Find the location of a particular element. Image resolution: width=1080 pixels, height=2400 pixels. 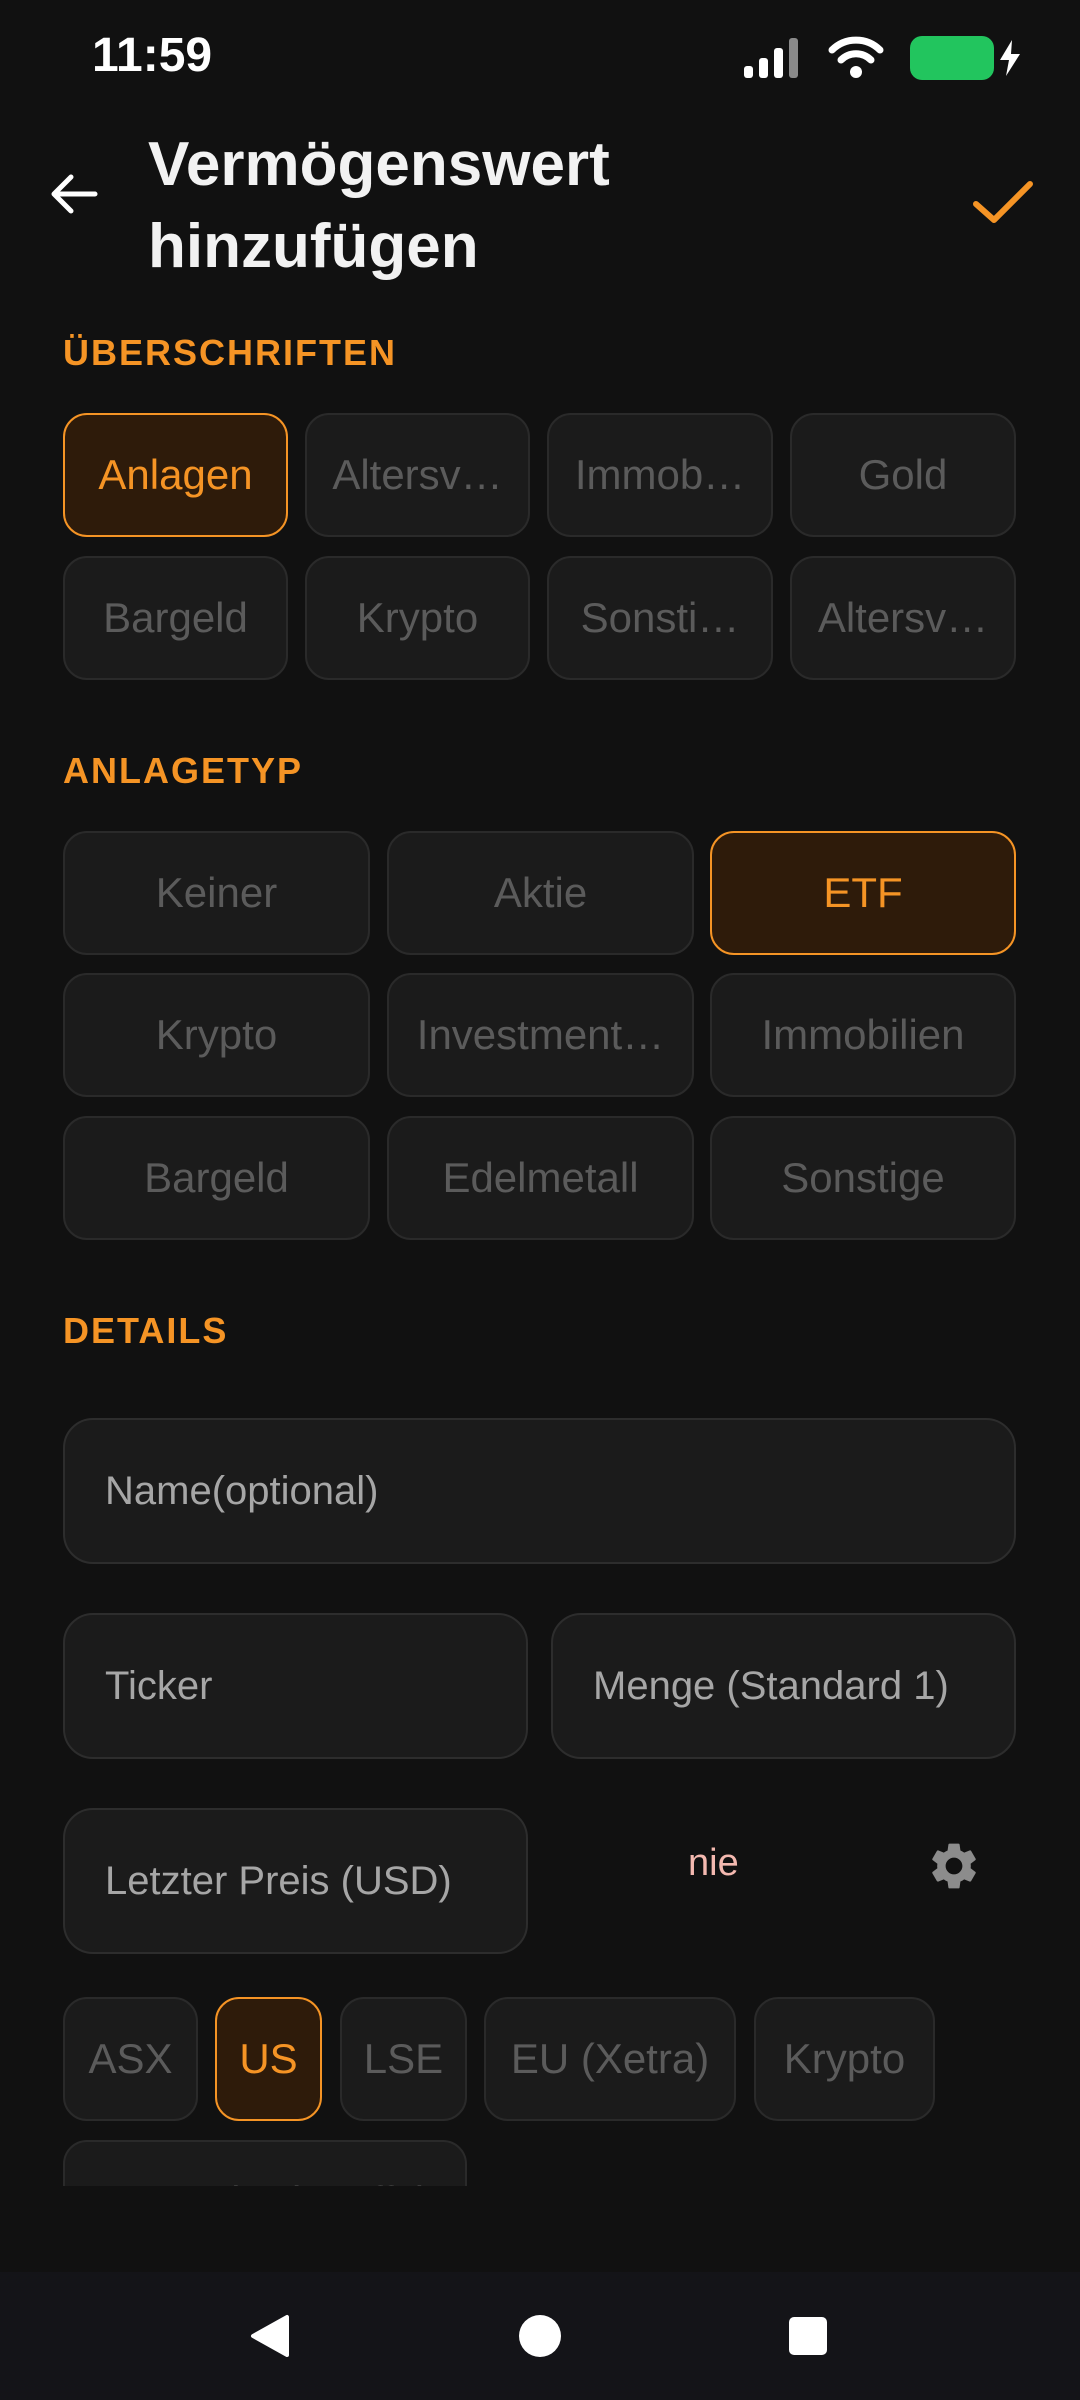

exchange-chip: ASX is located at coordinates (130, 2059).